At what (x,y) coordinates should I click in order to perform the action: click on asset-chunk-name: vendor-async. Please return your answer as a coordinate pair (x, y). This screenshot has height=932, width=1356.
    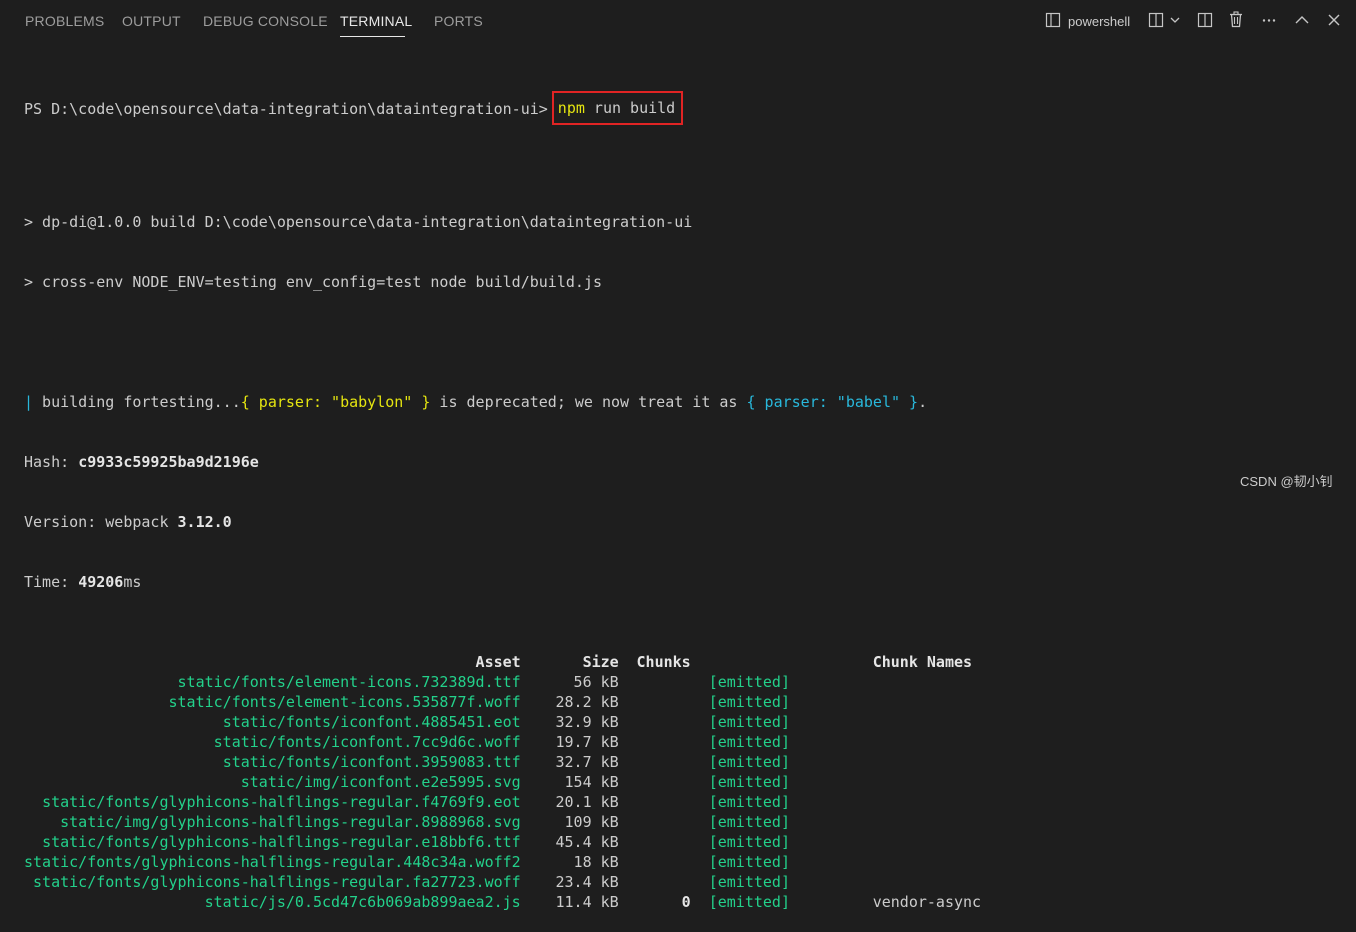
    Looking at the image, I should click on (927, 902).